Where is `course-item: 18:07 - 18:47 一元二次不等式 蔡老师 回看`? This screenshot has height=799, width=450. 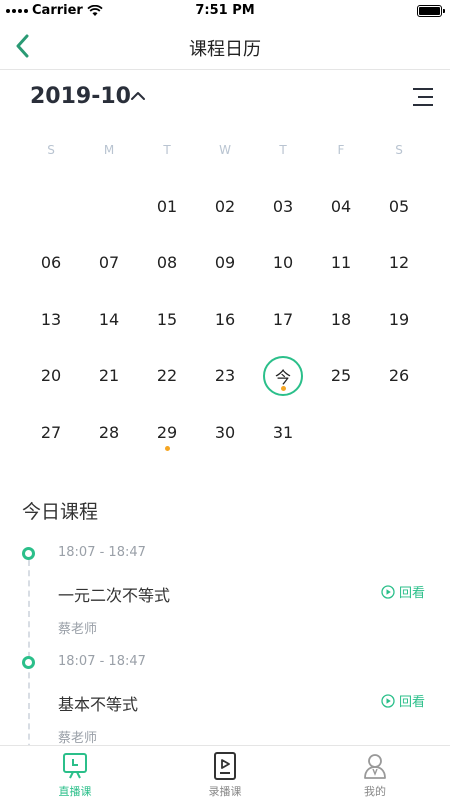
course-item: 18:07 - 18:47 一元二次不等式 蔡老师 回看 is located at coordinates (225, 592).